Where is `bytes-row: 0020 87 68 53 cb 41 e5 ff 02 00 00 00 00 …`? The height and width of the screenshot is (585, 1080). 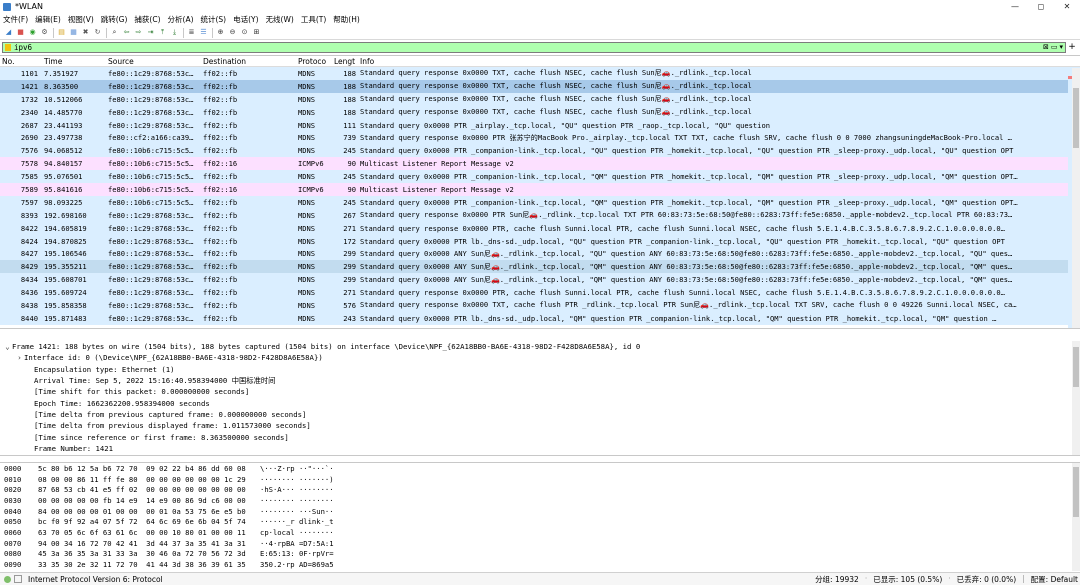 bytes-row: 0020 87 68 53 cb 41 e5 ff 02 00 00 00 00 … is located at coordinates (540, 489).